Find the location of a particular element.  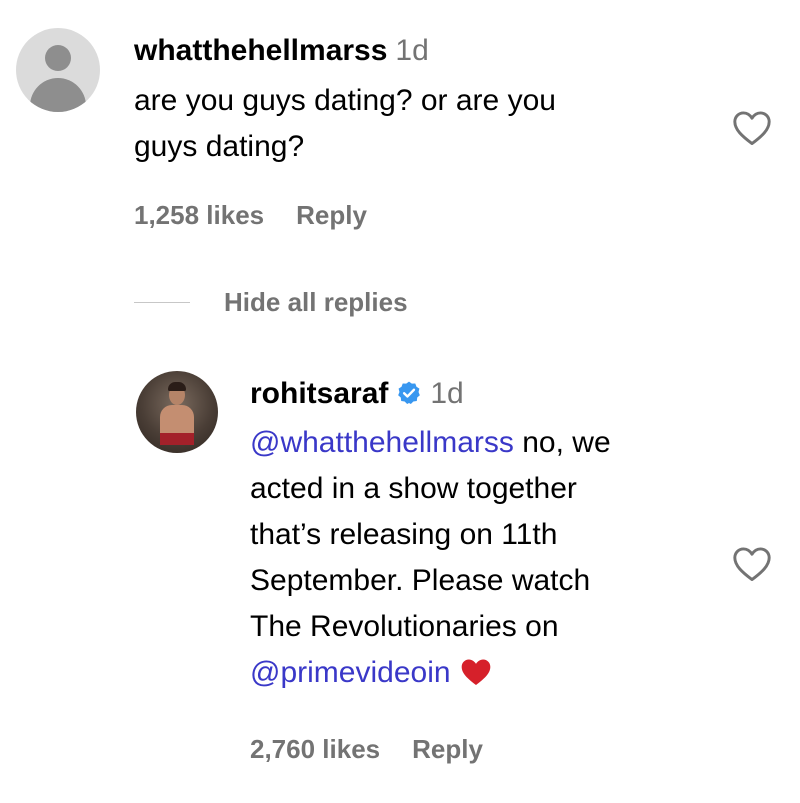

reply-text-fragment: no, we is located at coordinates (562, 442).